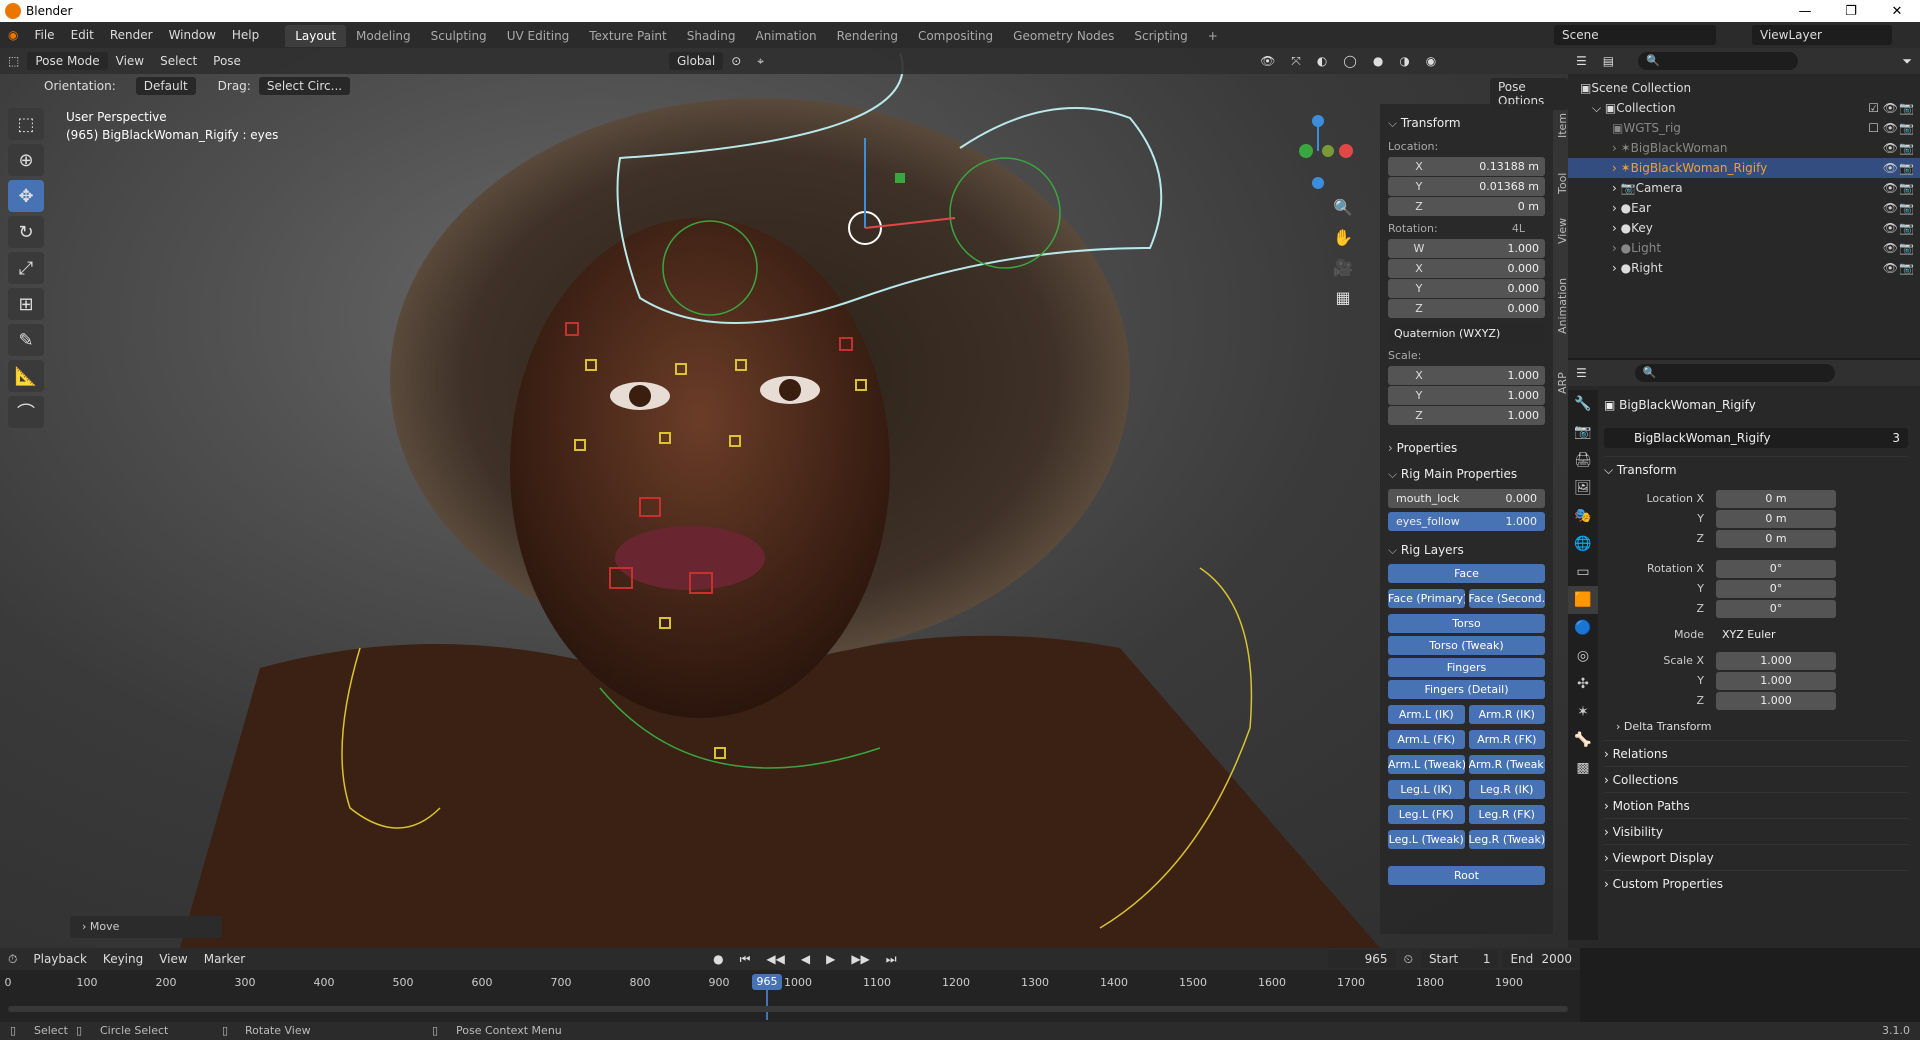 The height and width of the screenshot is (1040, 1920). What do you see at coordinates (1744, 208) in the screenshot?
I see `outliner-item-ear: › ● Ear 👁 📷` at bounding box center [1744, 208].